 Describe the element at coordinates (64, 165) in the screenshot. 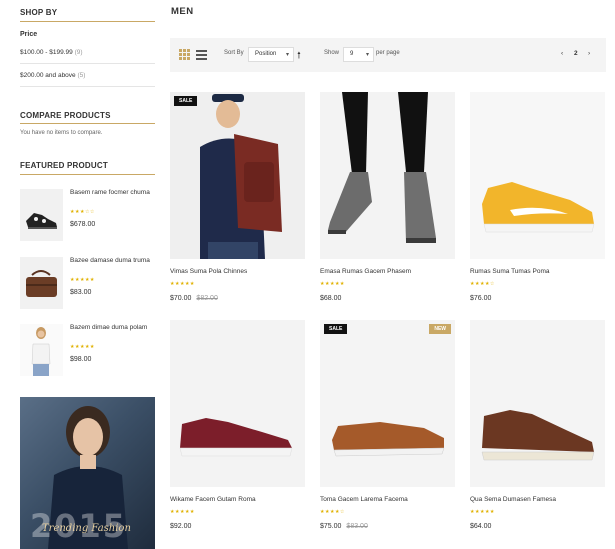

I see `featured-product-title: FEATURED PRODUCT` at that location.